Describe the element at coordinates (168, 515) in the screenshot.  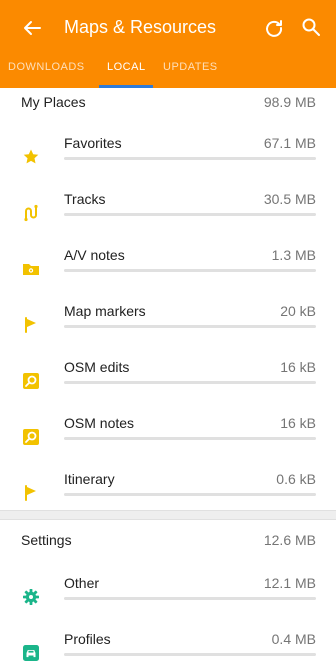
I see `section-divider` at that location.